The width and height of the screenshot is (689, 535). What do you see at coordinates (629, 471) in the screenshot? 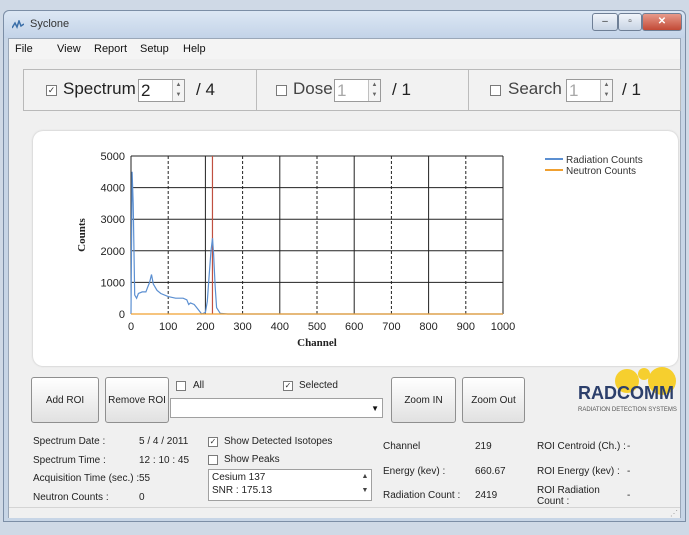
I see `roi-energy-value: -` at bounding box center [629, 471].